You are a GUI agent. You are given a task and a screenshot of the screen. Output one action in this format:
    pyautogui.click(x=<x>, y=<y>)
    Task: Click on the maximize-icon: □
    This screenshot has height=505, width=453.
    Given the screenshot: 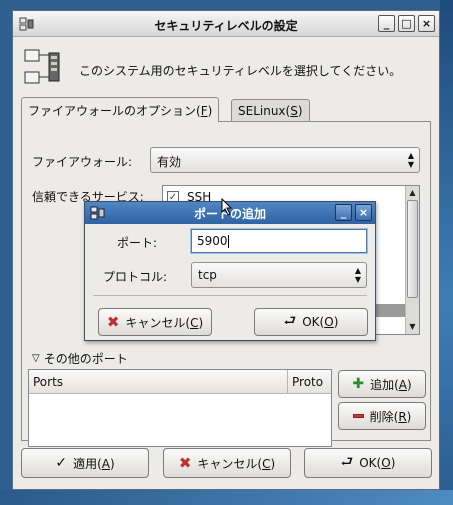 What is the action you would take?
    pyautogui.click(x=406, y=23)
    